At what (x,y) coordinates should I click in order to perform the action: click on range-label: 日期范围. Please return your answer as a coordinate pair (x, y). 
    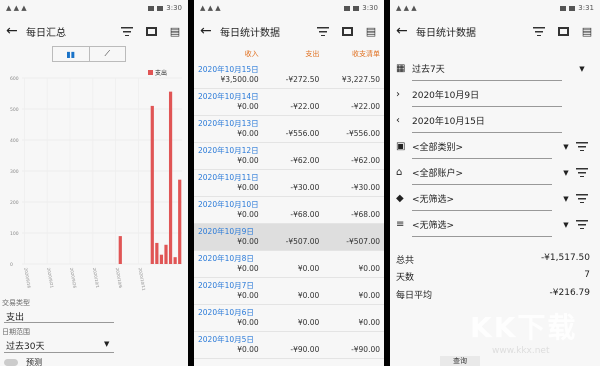
    Looking at the image, I should click on (16, 332).